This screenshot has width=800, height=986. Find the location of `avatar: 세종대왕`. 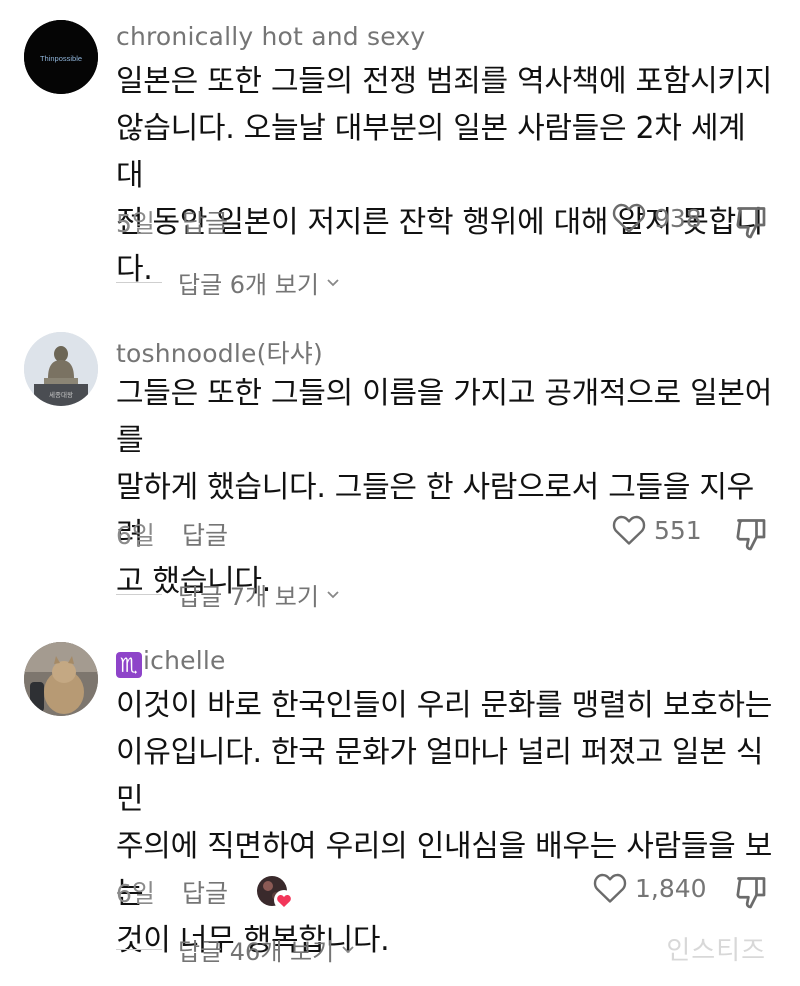

avatar: 세종대왕 is located at coordinates (61, 369).